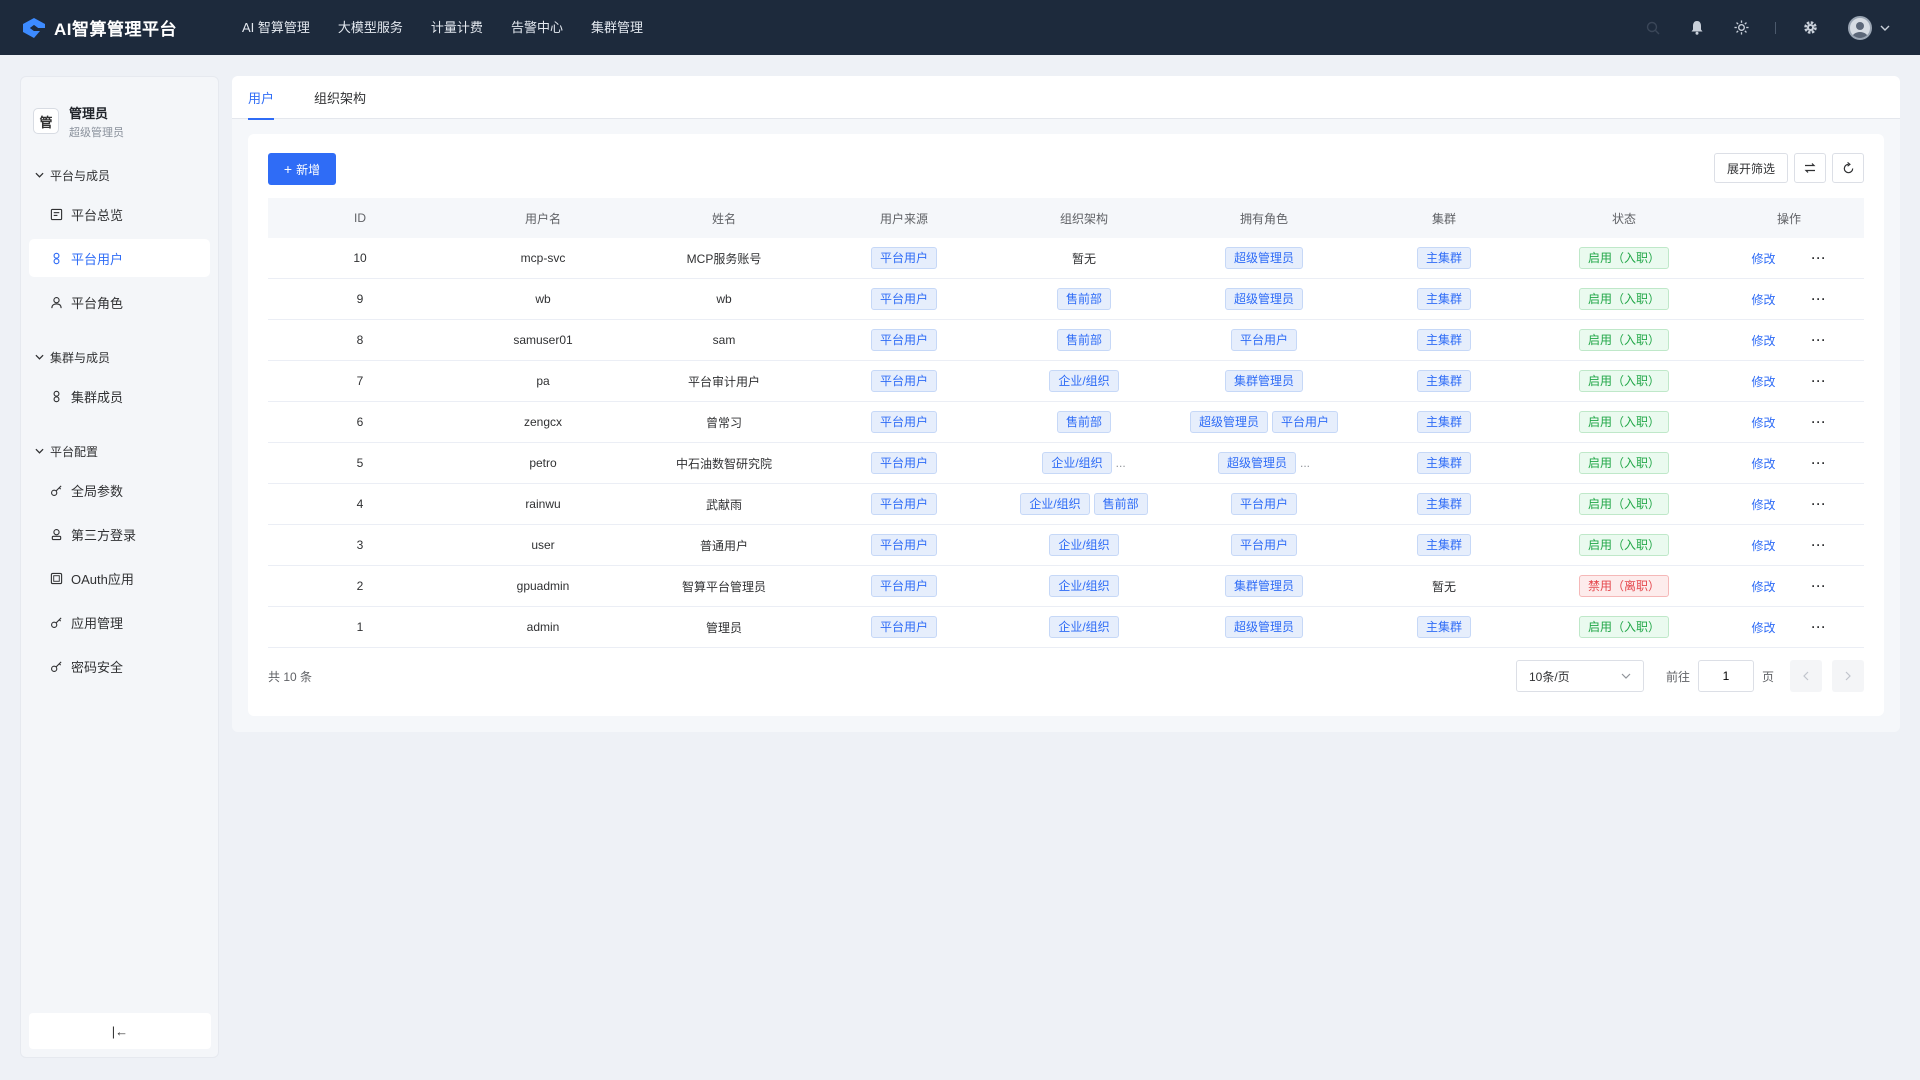 Image resolution: width=1920 pixels, height=1080 pixels. Describe the element at coordinates (119, 451) in the screenshot. I see `menu-group-title: 平台配置` at that location.